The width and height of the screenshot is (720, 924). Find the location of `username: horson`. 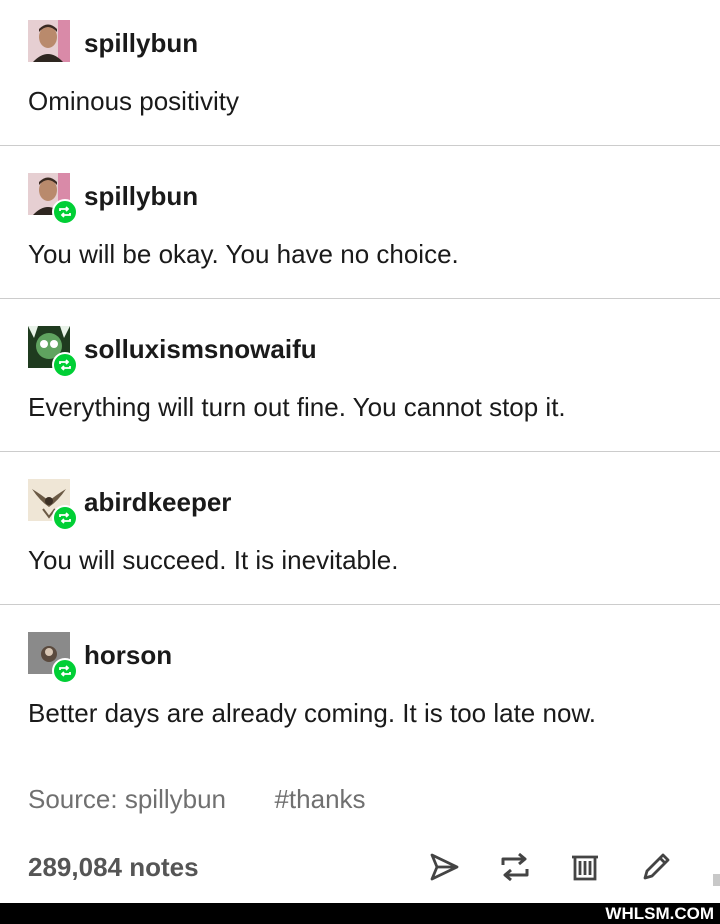

username: horson is located at coordinates (128, 655).